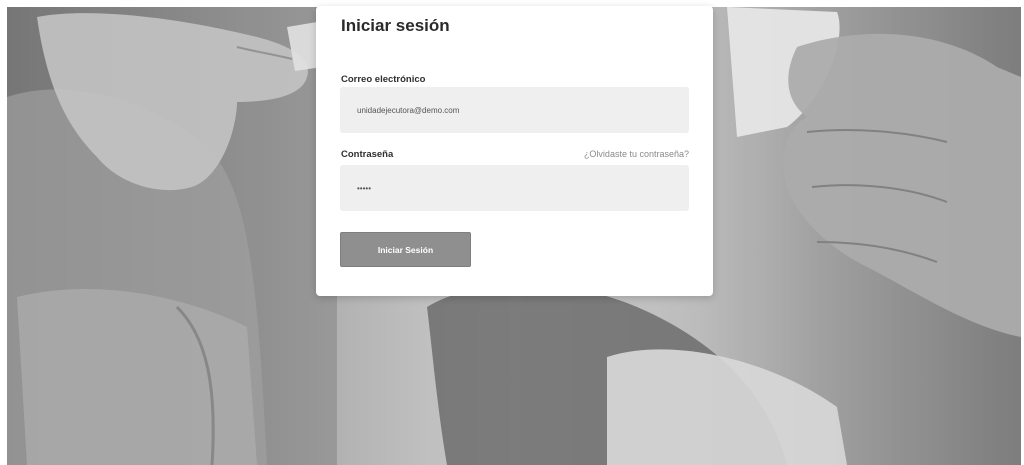 The width and height of the screenshot is (1024, 465). Describe the element at coordinates (408, 110) in the screenshot. I see `email-value: unidadejecutora@demo.com` at that location.